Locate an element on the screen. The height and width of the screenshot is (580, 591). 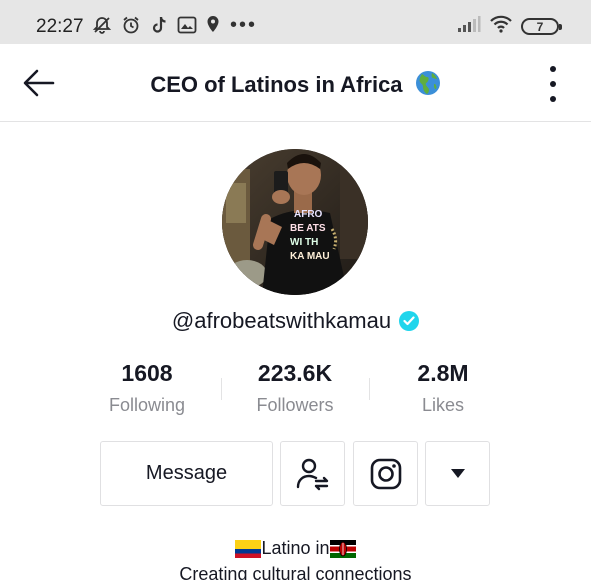
bell-off-icon is located at coordinates (102, 25).